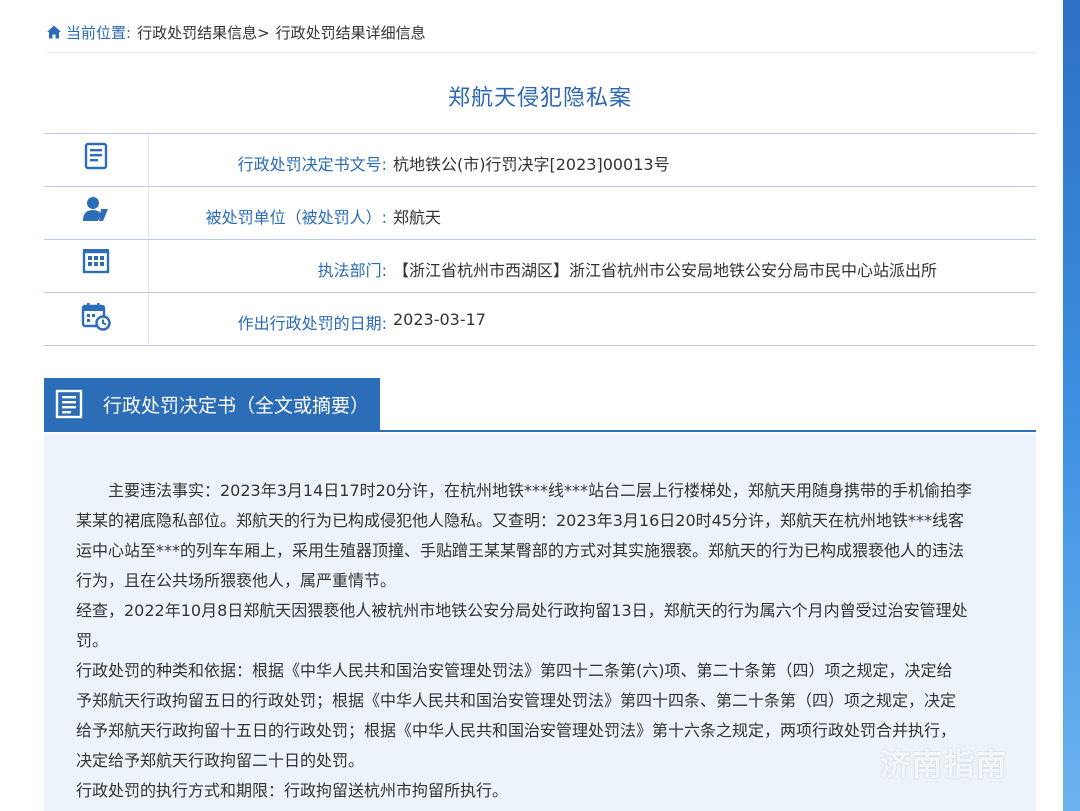 This screenshot has width=1080, height=811. Describe the element at coordinates (1071, 405) in the screenshot. I see `page-background-edge` at that location.